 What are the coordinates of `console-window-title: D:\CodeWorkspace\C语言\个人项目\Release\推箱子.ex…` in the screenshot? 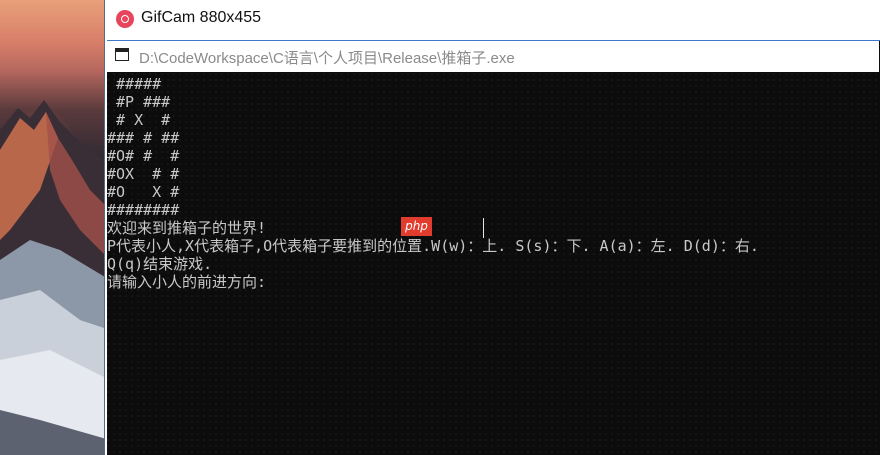 It's located at (327, 58).